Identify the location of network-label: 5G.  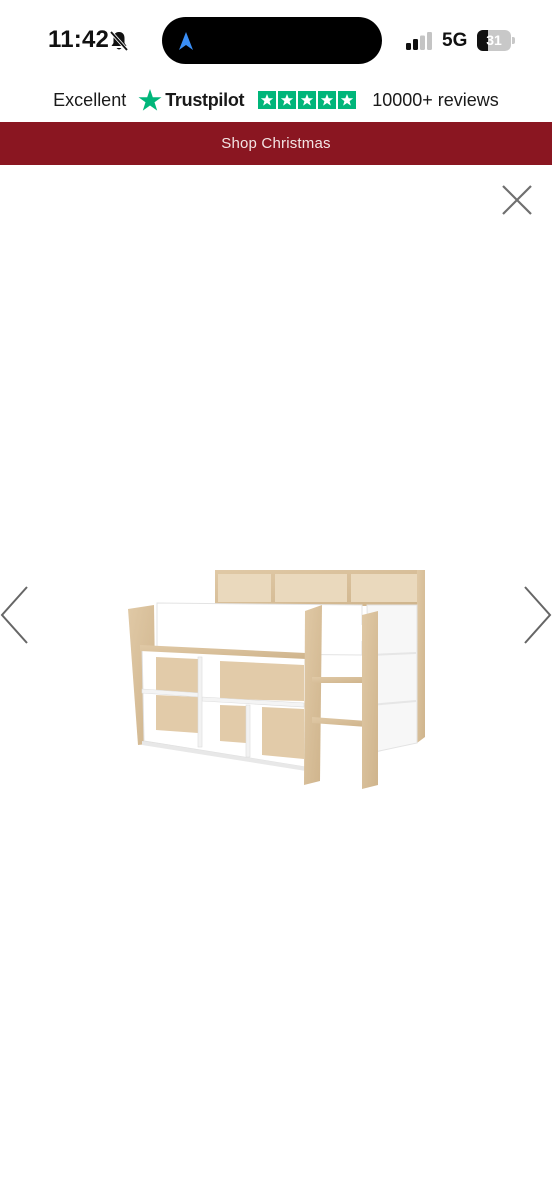
(455, 40).